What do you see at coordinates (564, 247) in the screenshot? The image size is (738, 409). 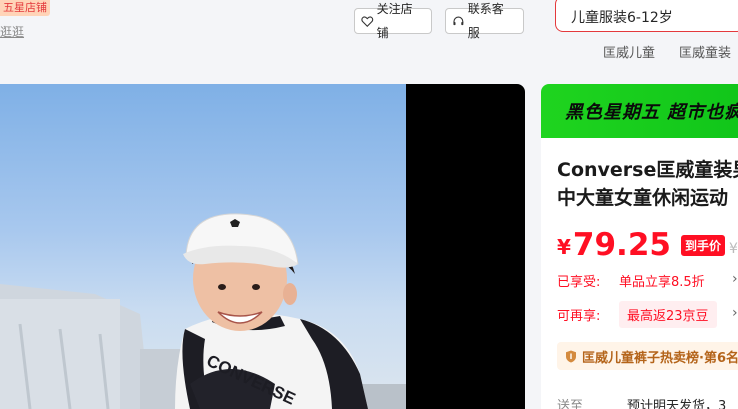 I see `currency-symbol: ¥` at bounding box center [564, 247].